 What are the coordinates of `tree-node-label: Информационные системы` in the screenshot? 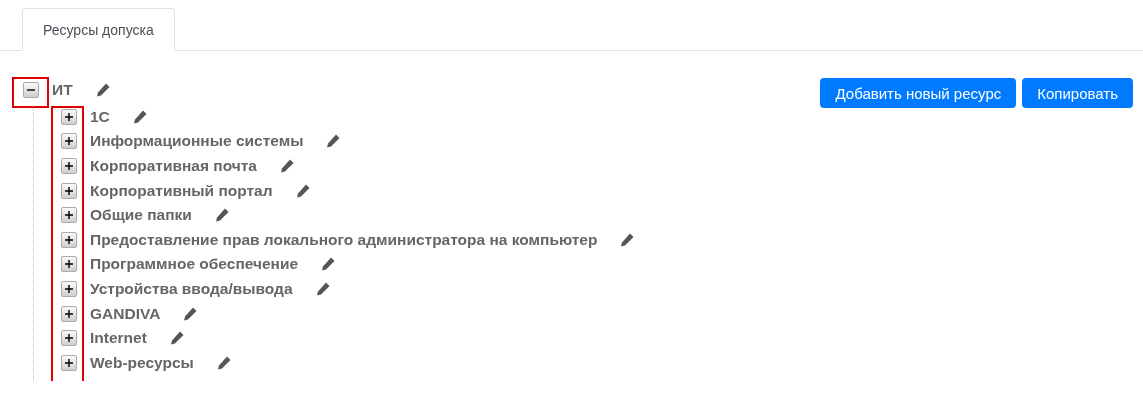 It's located at (197, 141).